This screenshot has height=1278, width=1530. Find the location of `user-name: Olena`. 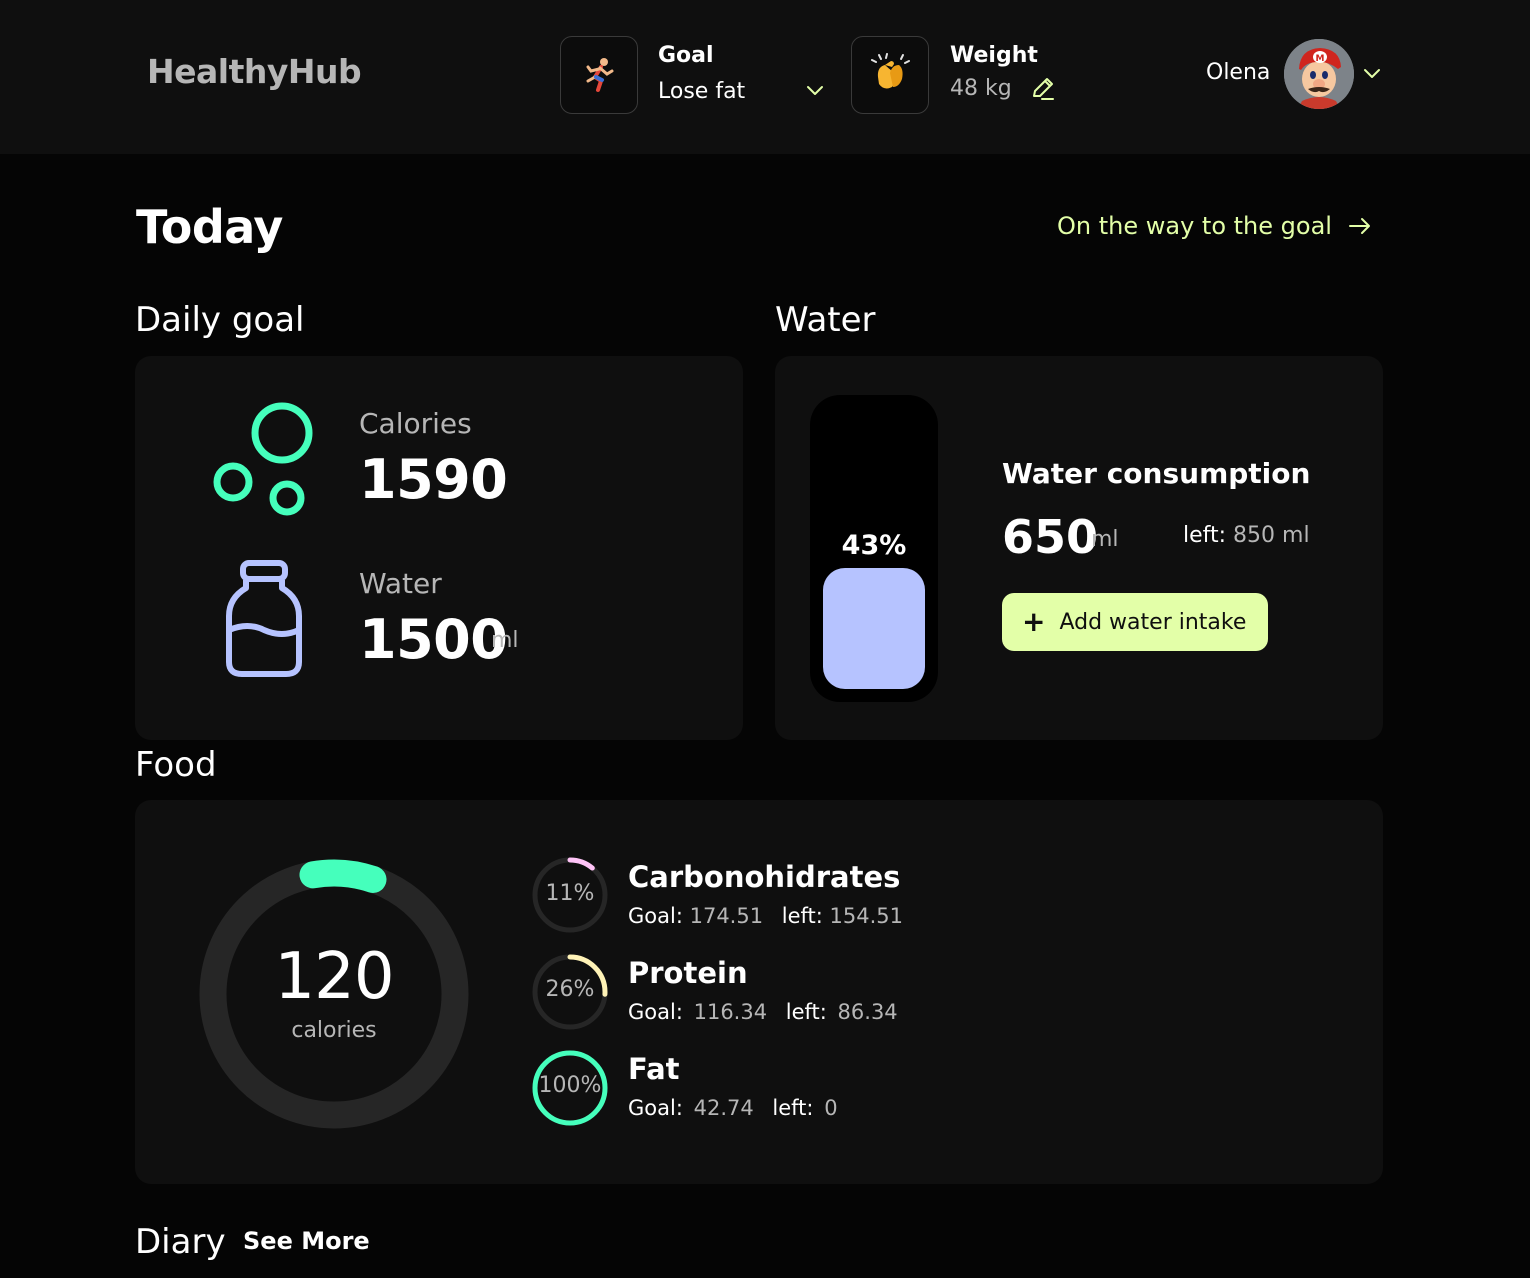

user-name: Olena is located at coordinates (1238, 72).